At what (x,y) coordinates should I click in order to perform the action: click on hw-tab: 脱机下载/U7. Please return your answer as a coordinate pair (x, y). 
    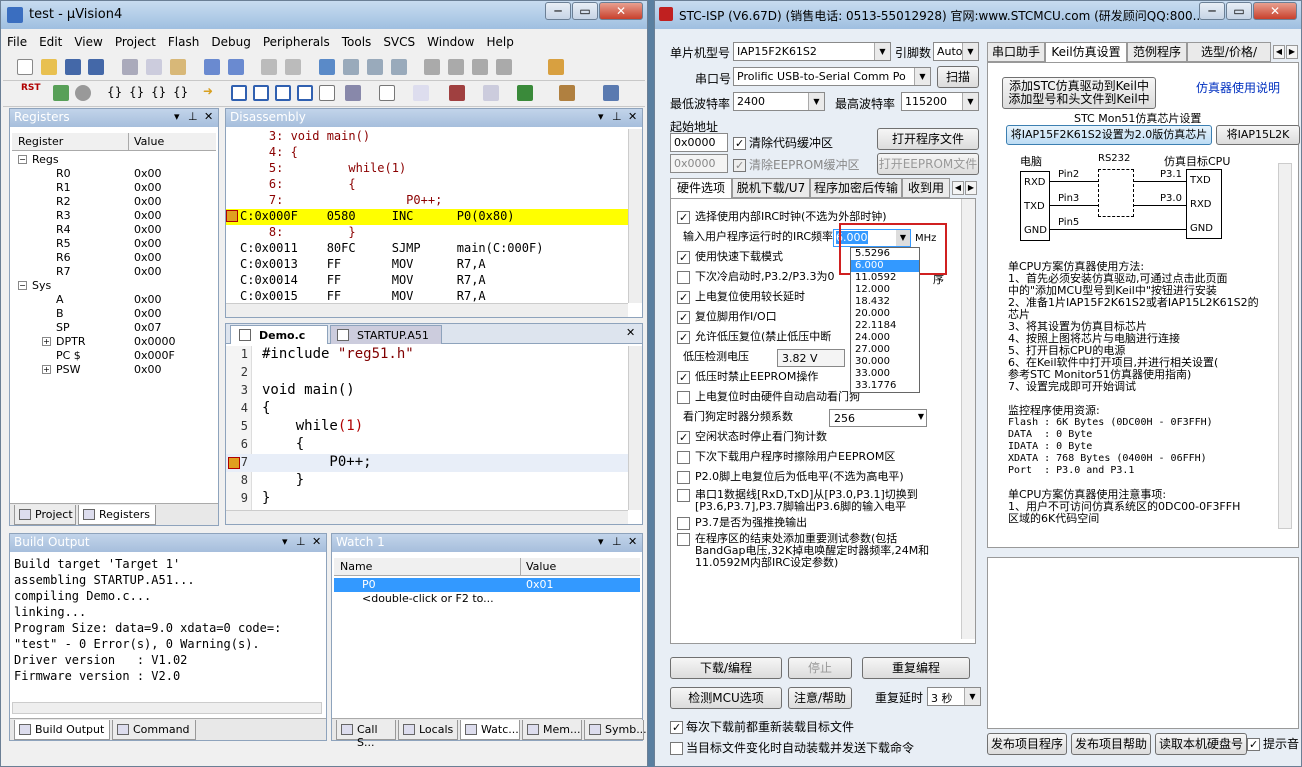
    Looking at the image, I should click on (771, 188).